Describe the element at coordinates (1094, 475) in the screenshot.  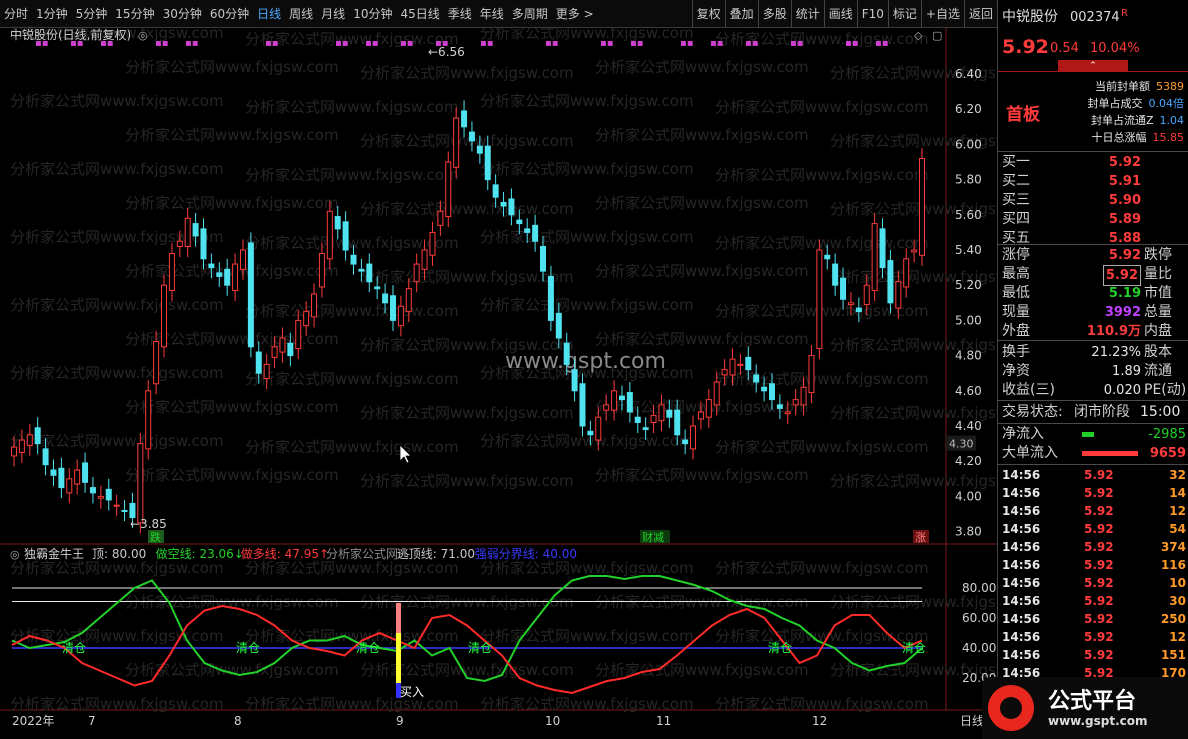
I see `tick-row: 14:56 5.92 32` at that location.